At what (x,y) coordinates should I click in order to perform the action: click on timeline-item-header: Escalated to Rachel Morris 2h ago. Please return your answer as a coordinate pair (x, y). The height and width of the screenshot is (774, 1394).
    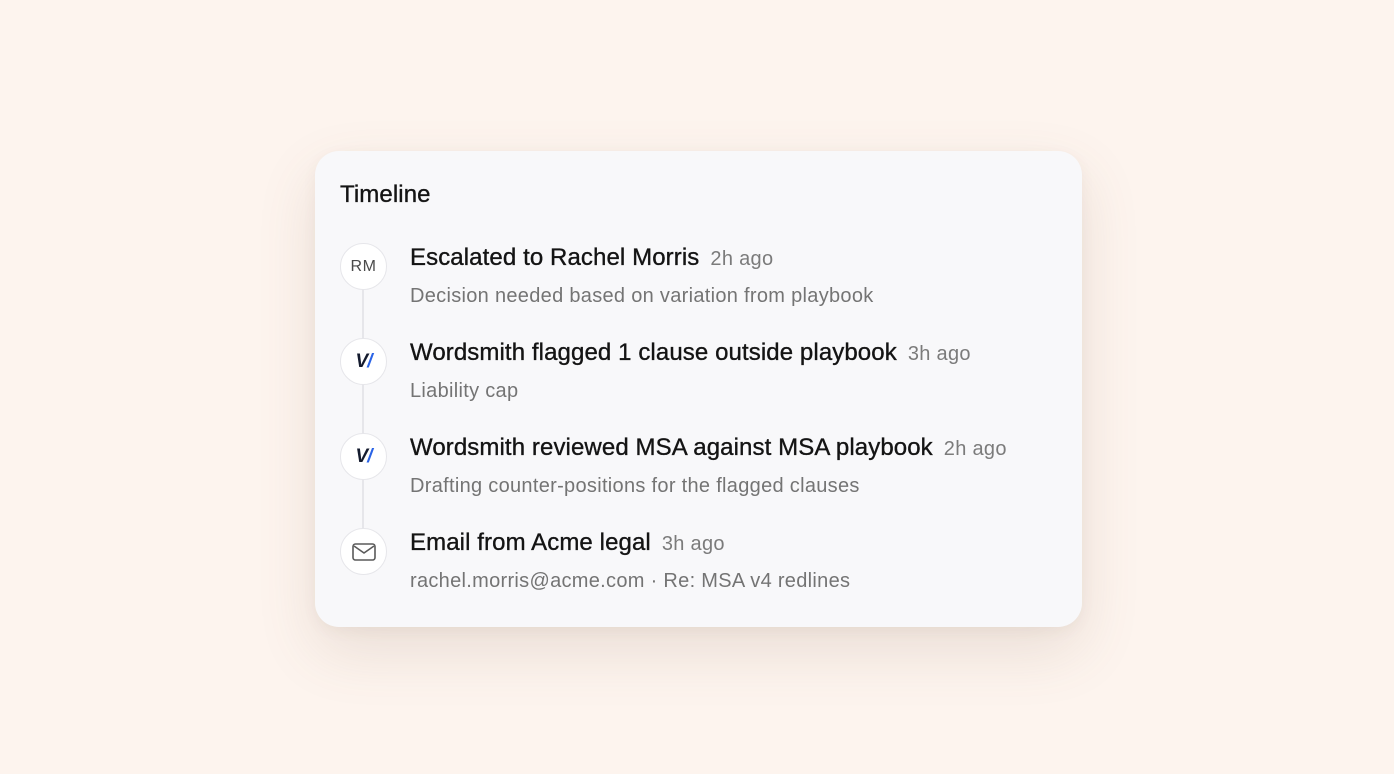
    Looking at the image, I should click on (591, 258).